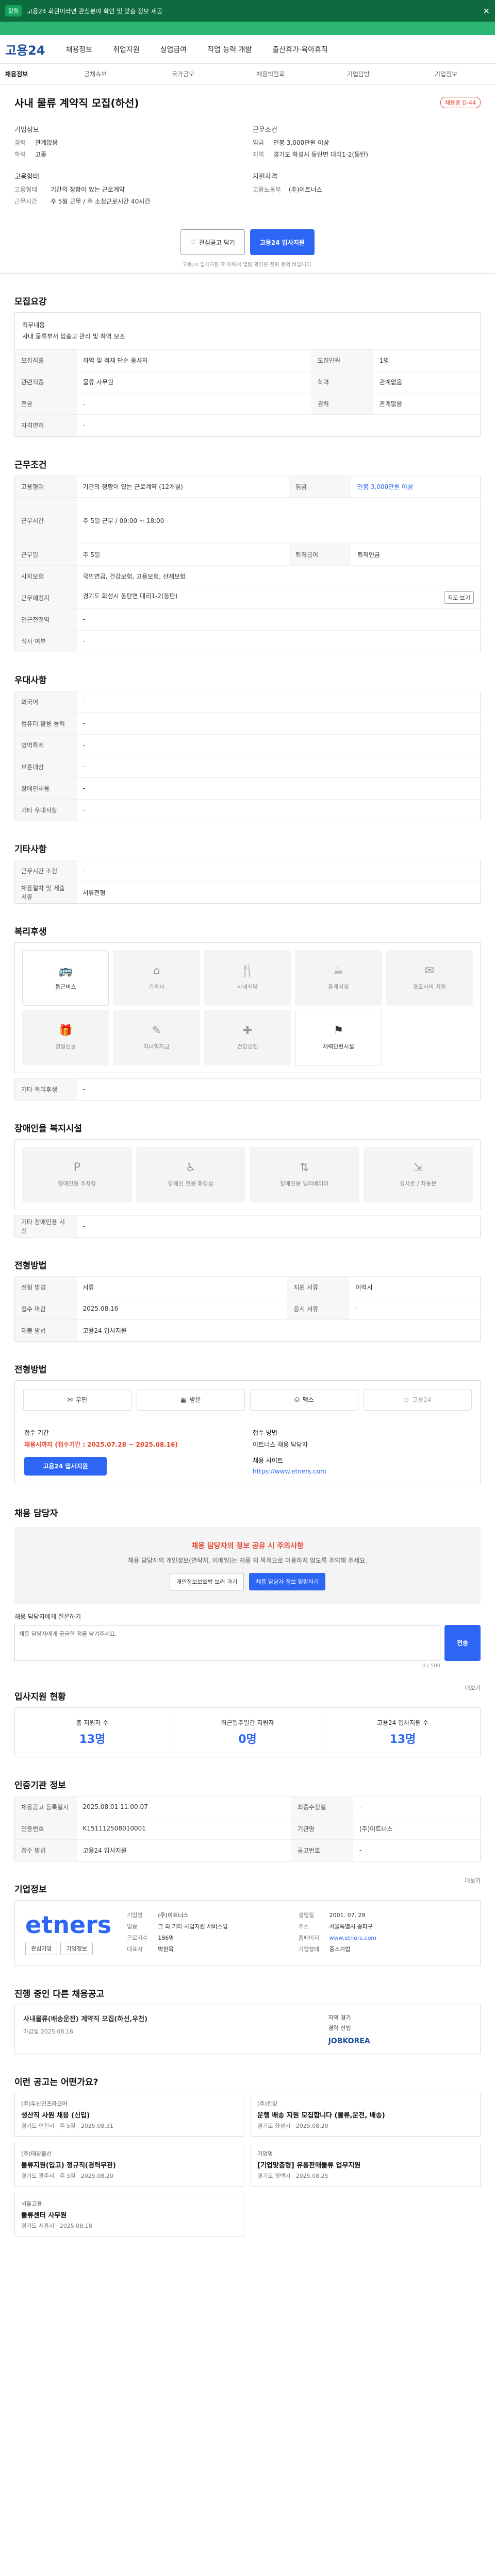  What do you see at coordinates (259, 154) in the screenshot?
I see `kv-key: 지역` at bounding box center [259, 154].